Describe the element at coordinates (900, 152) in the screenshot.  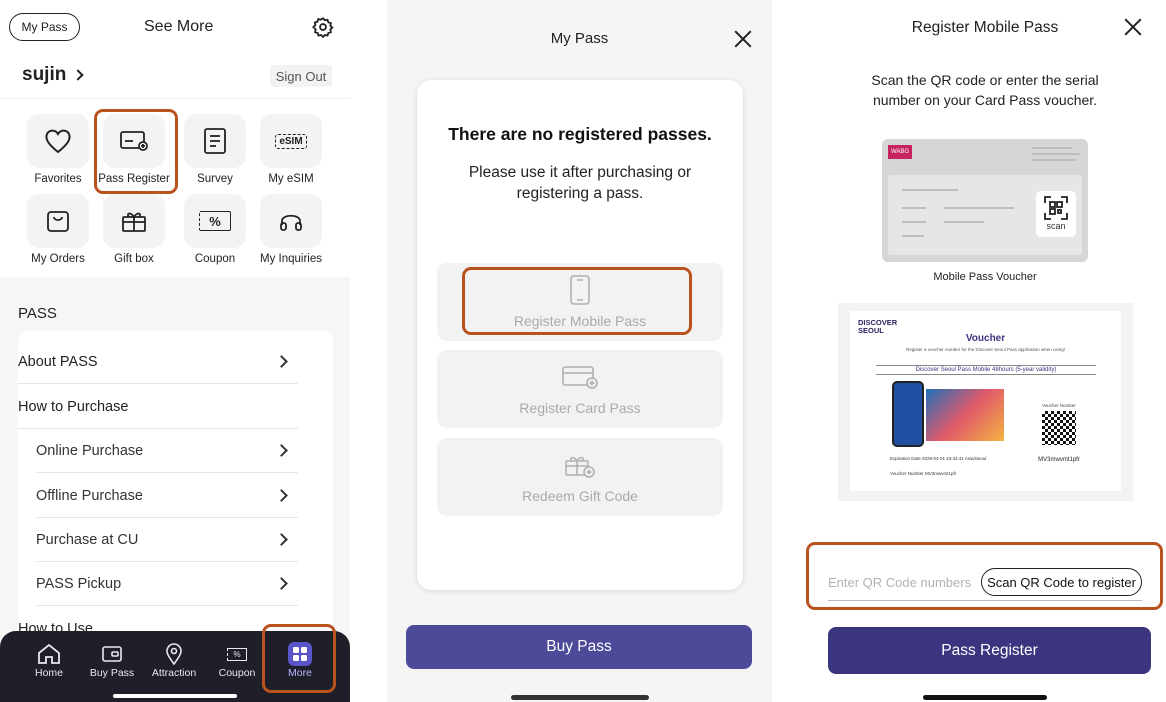
I see `voucher-logo: WABG` at that location.